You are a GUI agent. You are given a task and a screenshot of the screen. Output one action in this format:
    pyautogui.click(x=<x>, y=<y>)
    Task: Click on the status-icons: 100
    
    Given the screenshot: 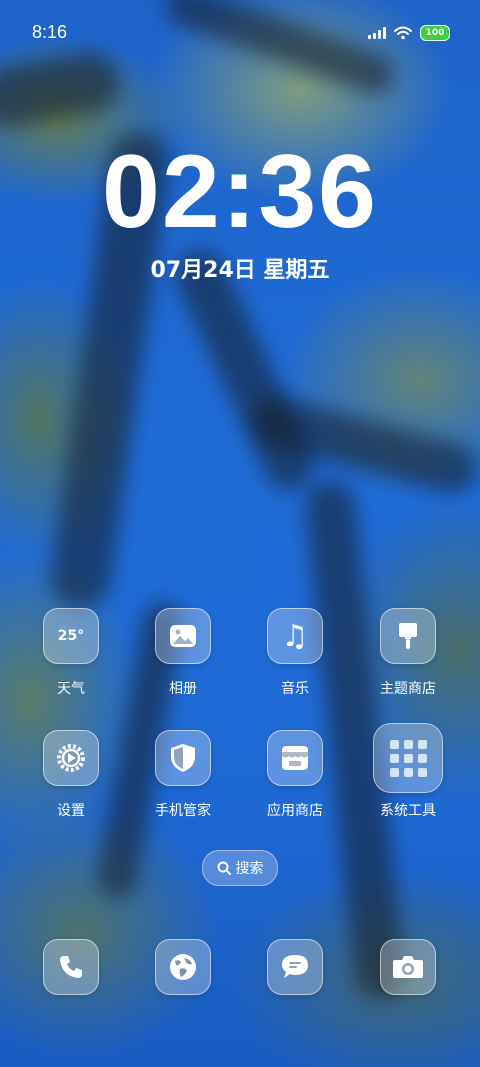 What is the action you would take?
    pyautogui.click(x=409, y=33)
    